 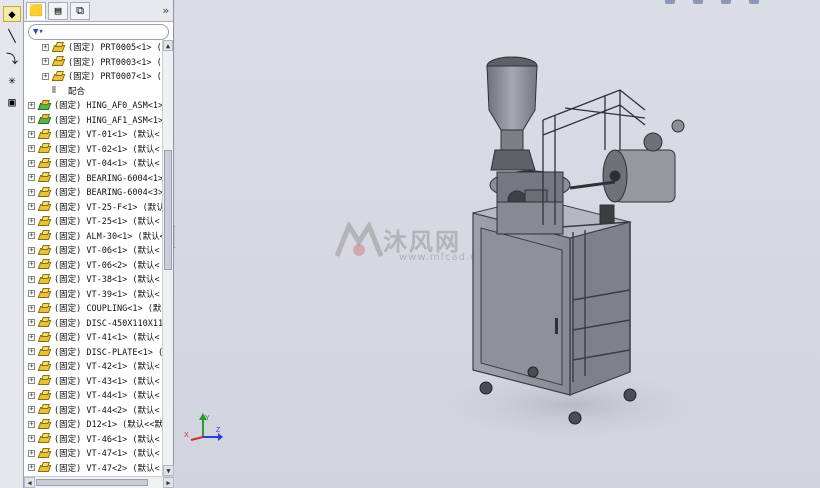 I want to click on tree-item: + (固定) VT-04<1> (默认<, so click(x=93, y=163).